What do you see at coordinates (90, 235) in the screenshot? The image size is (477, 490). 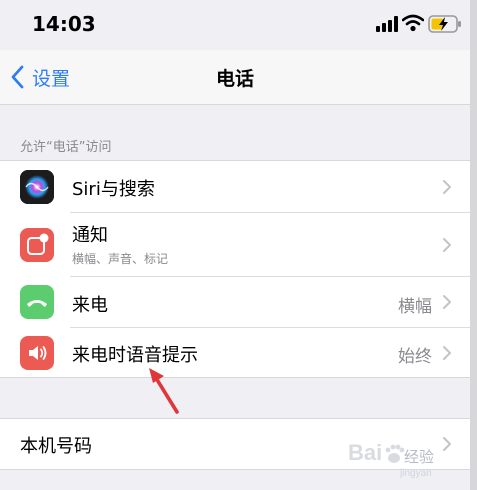 I see `row-title: 通知` at bounding box center [90, 235].